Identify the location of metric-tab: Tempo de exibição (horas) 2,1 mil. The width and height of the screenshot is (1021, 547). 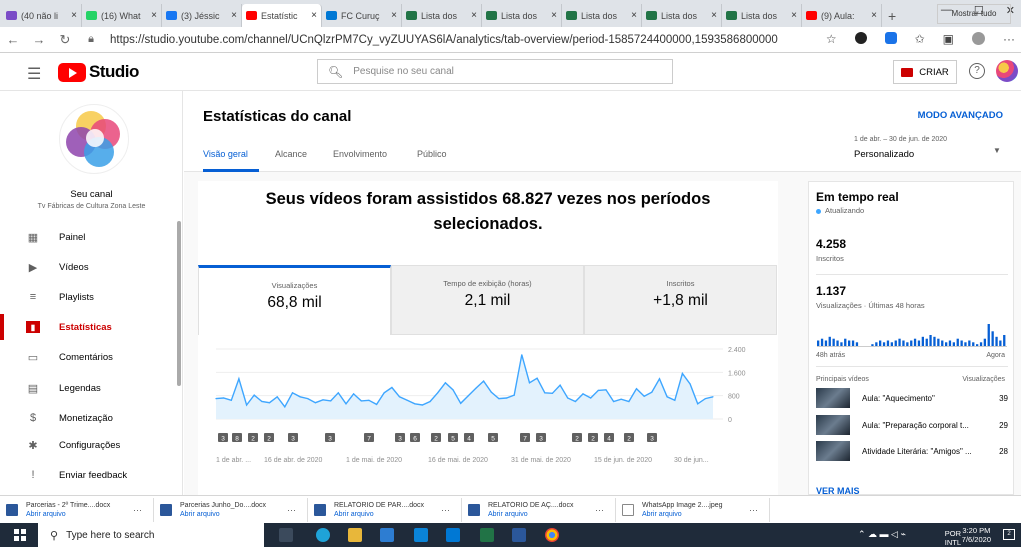
(487, 300).